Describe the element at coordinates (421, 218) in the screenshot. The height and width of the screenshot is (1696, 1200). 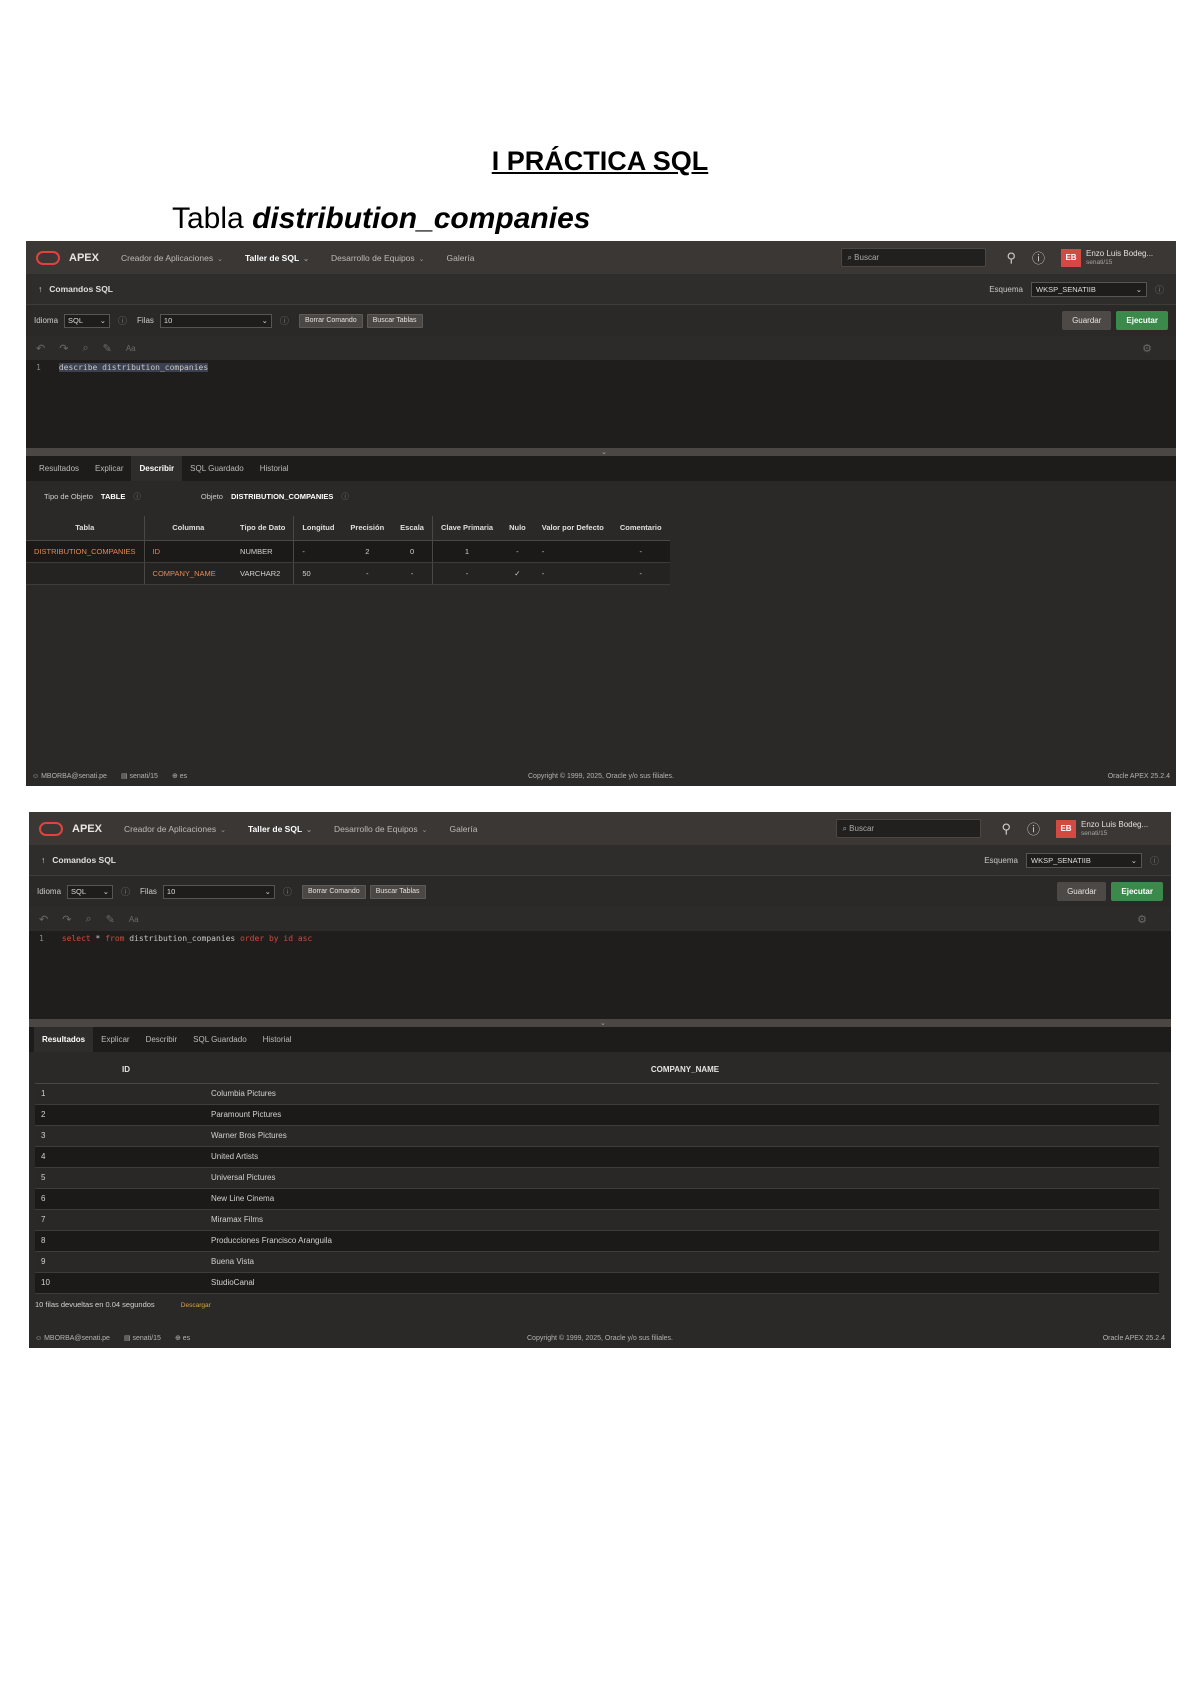
I see `subtitle-table-name: distribution_companies` at that location.